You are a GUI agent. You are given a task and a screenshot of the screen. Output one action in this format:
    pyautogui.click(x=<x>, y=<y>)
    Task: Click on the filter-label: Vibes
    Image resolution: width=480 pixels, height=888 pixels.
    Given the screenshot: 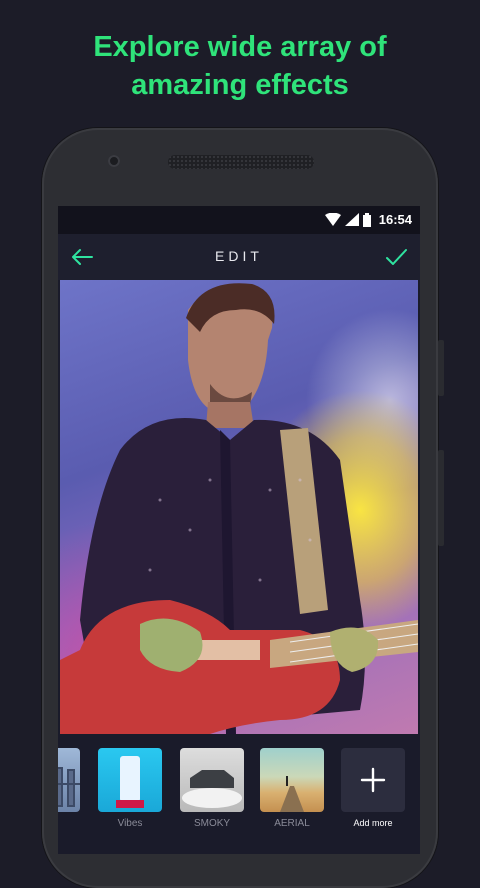 What is the action you would take?
    pyautogui.click(x=130, y=823)
    